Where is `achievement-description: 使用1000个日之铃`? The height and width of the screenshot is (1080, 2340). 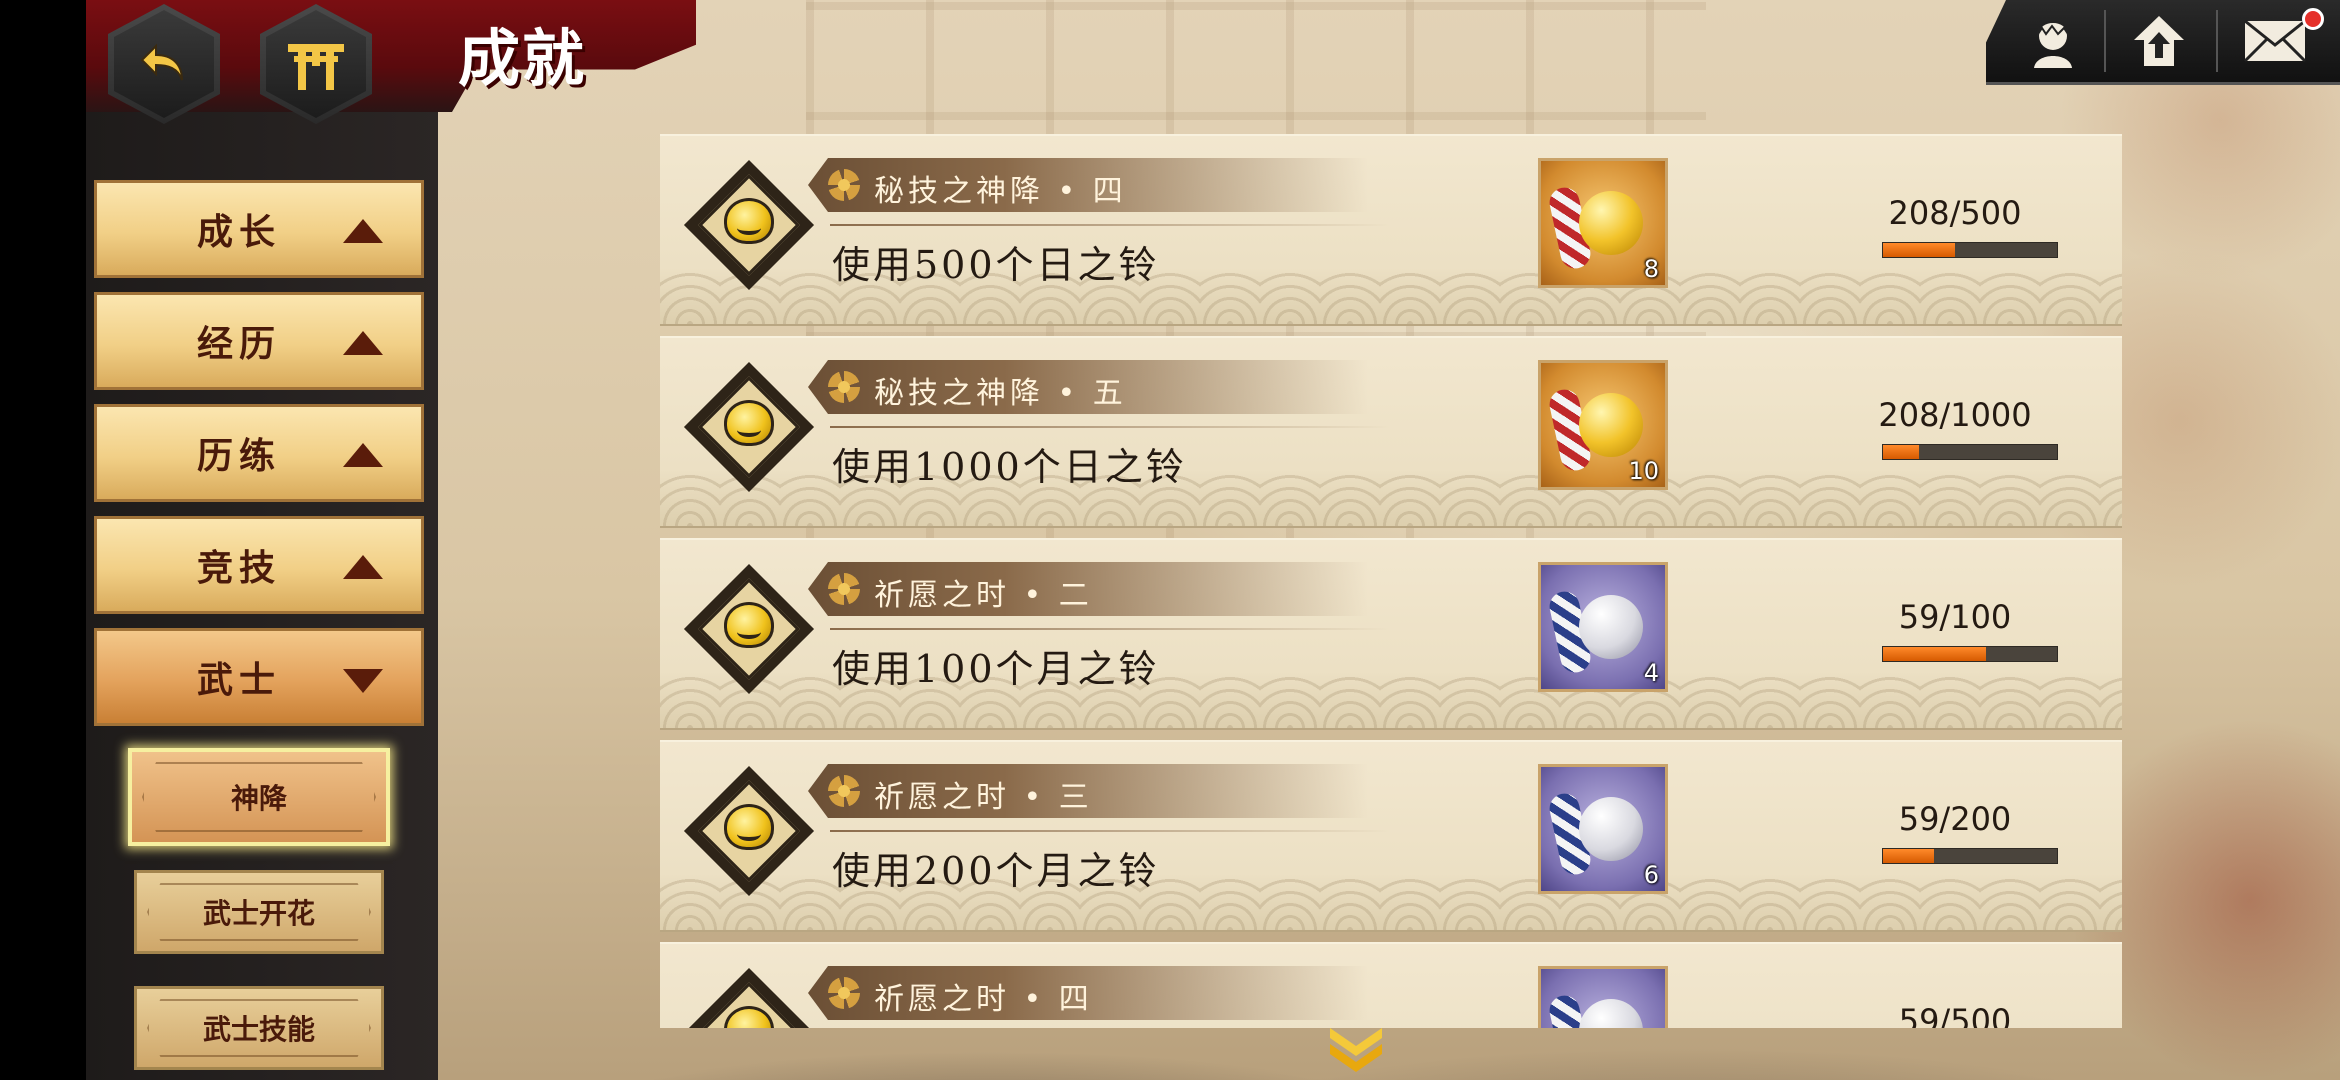 achievement-description: 使用1000个日之铃 is located at coordinates (1009, 467).